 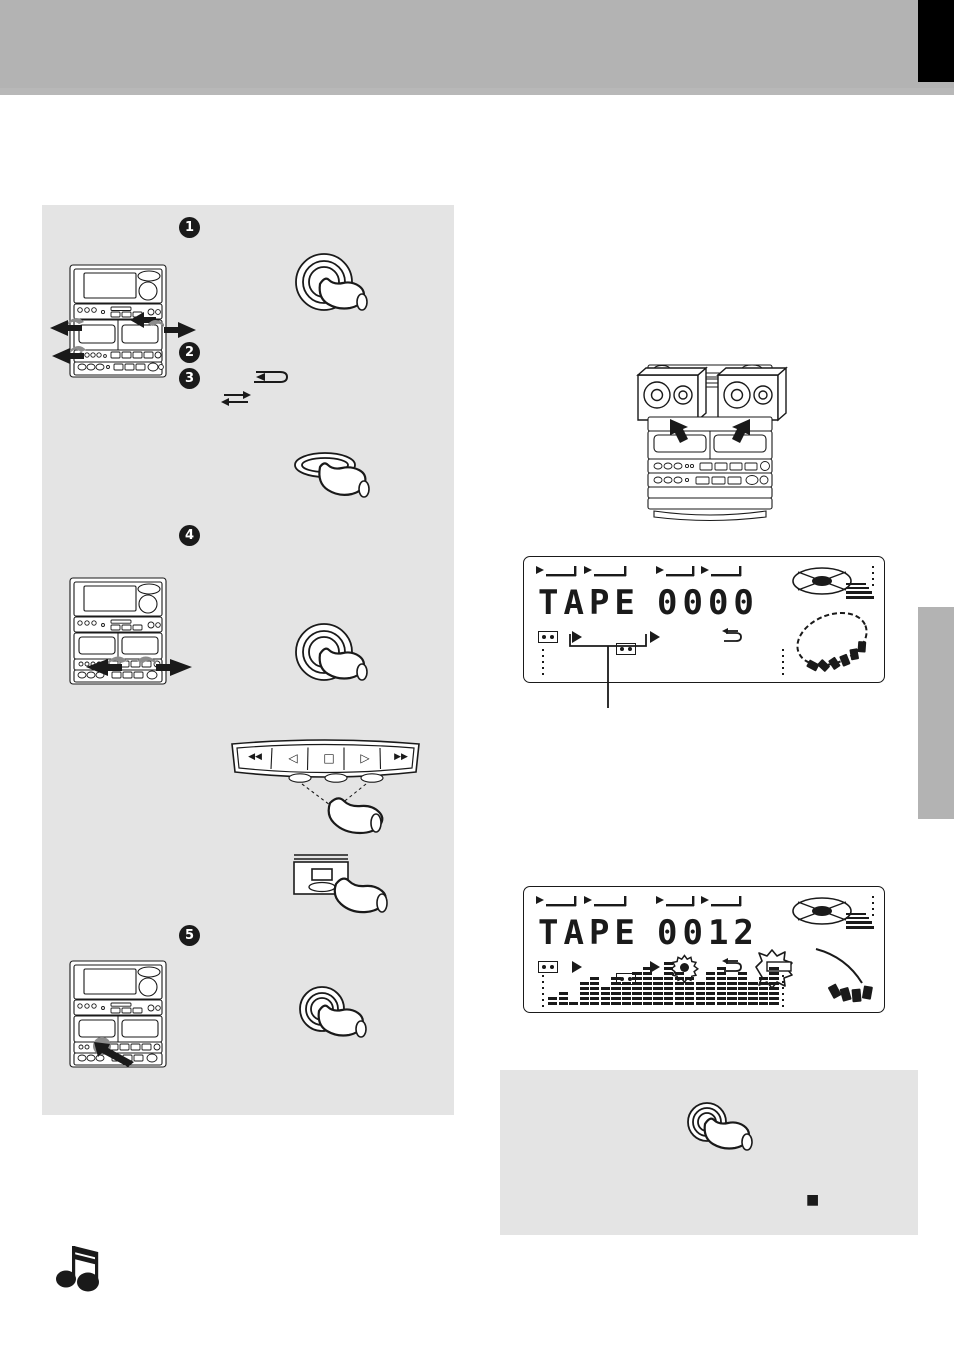 What do you see at coordinates (329, 758) in the screenshot?
I see `transport-stop-button: □` at bounding box center [329, 758].